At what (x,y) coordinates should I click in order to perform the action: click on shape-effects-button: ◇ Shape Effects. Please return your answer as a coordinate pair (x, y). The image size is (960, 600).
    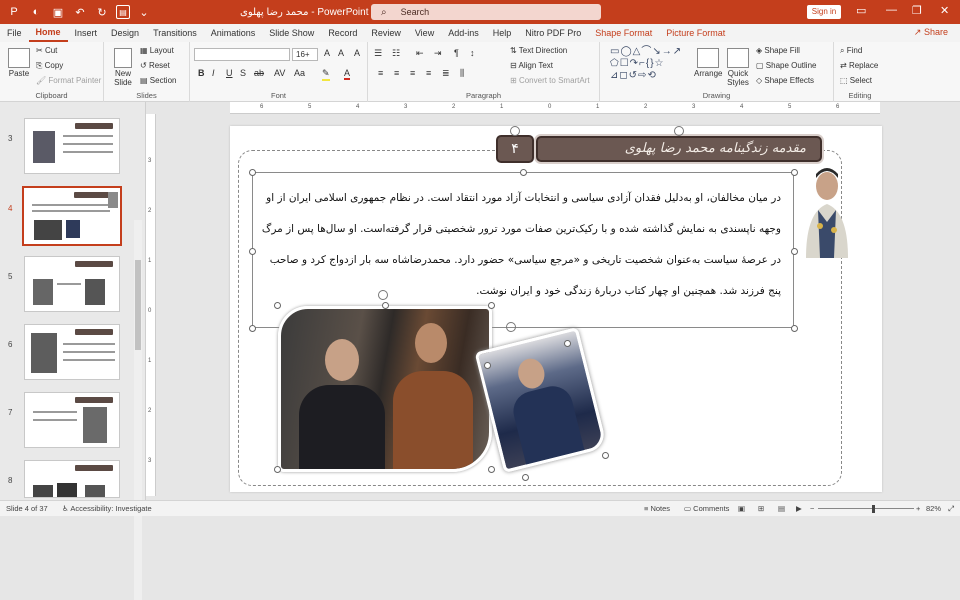
    Looking at the image, I should click on (785, 80).